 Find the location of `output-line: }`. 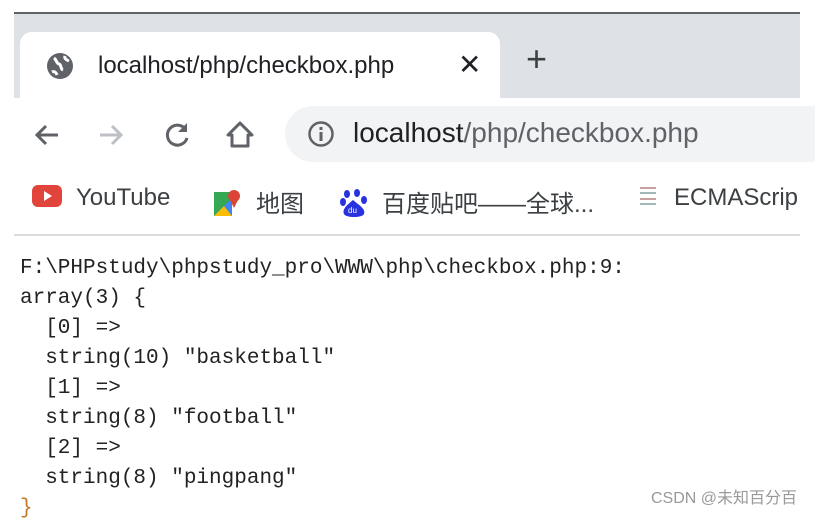

output-line: } is located at coordinates (26, 508).